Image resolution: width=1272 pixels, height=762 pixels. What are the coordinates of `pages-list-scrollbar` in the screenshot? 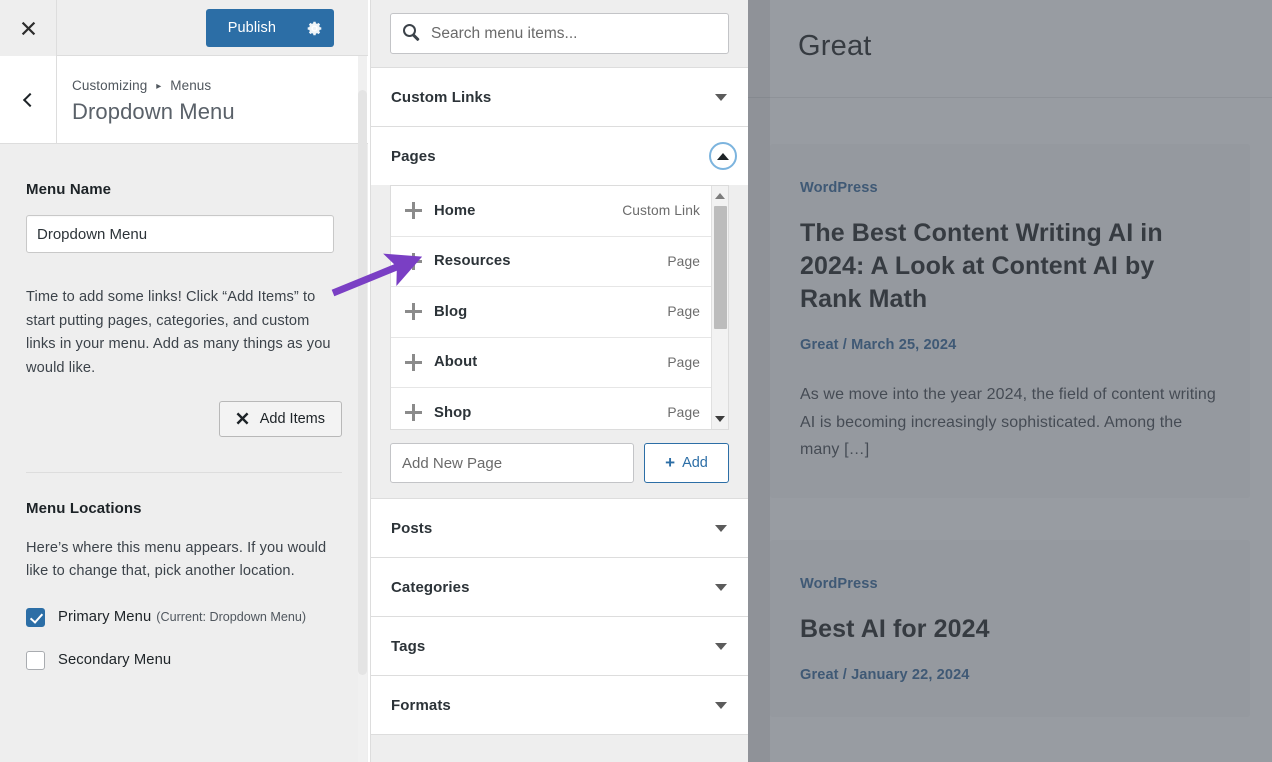 It's located at (719, 307).